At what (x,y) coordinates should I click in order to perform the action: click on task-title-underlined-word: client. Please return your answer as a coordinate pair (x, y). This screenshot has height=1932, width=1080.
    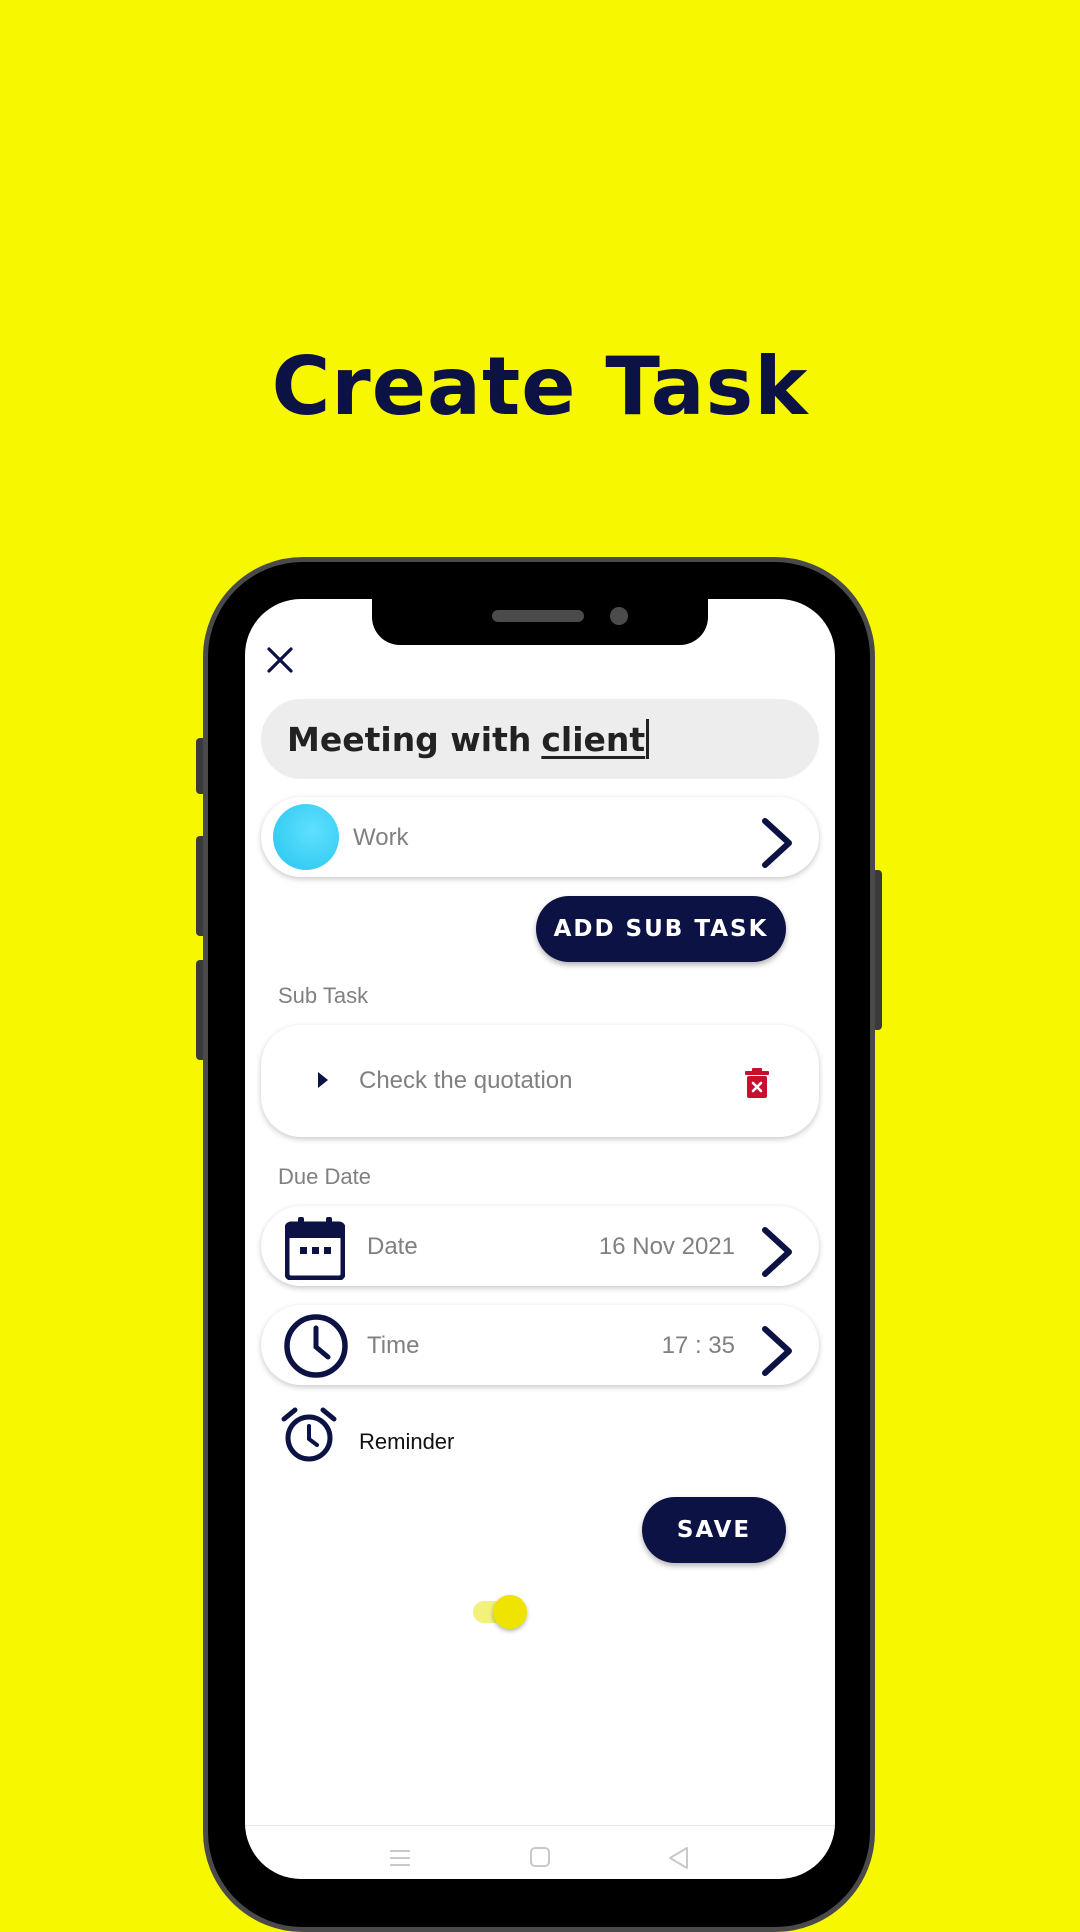
    Looking at the image, I should click on (593, 739).